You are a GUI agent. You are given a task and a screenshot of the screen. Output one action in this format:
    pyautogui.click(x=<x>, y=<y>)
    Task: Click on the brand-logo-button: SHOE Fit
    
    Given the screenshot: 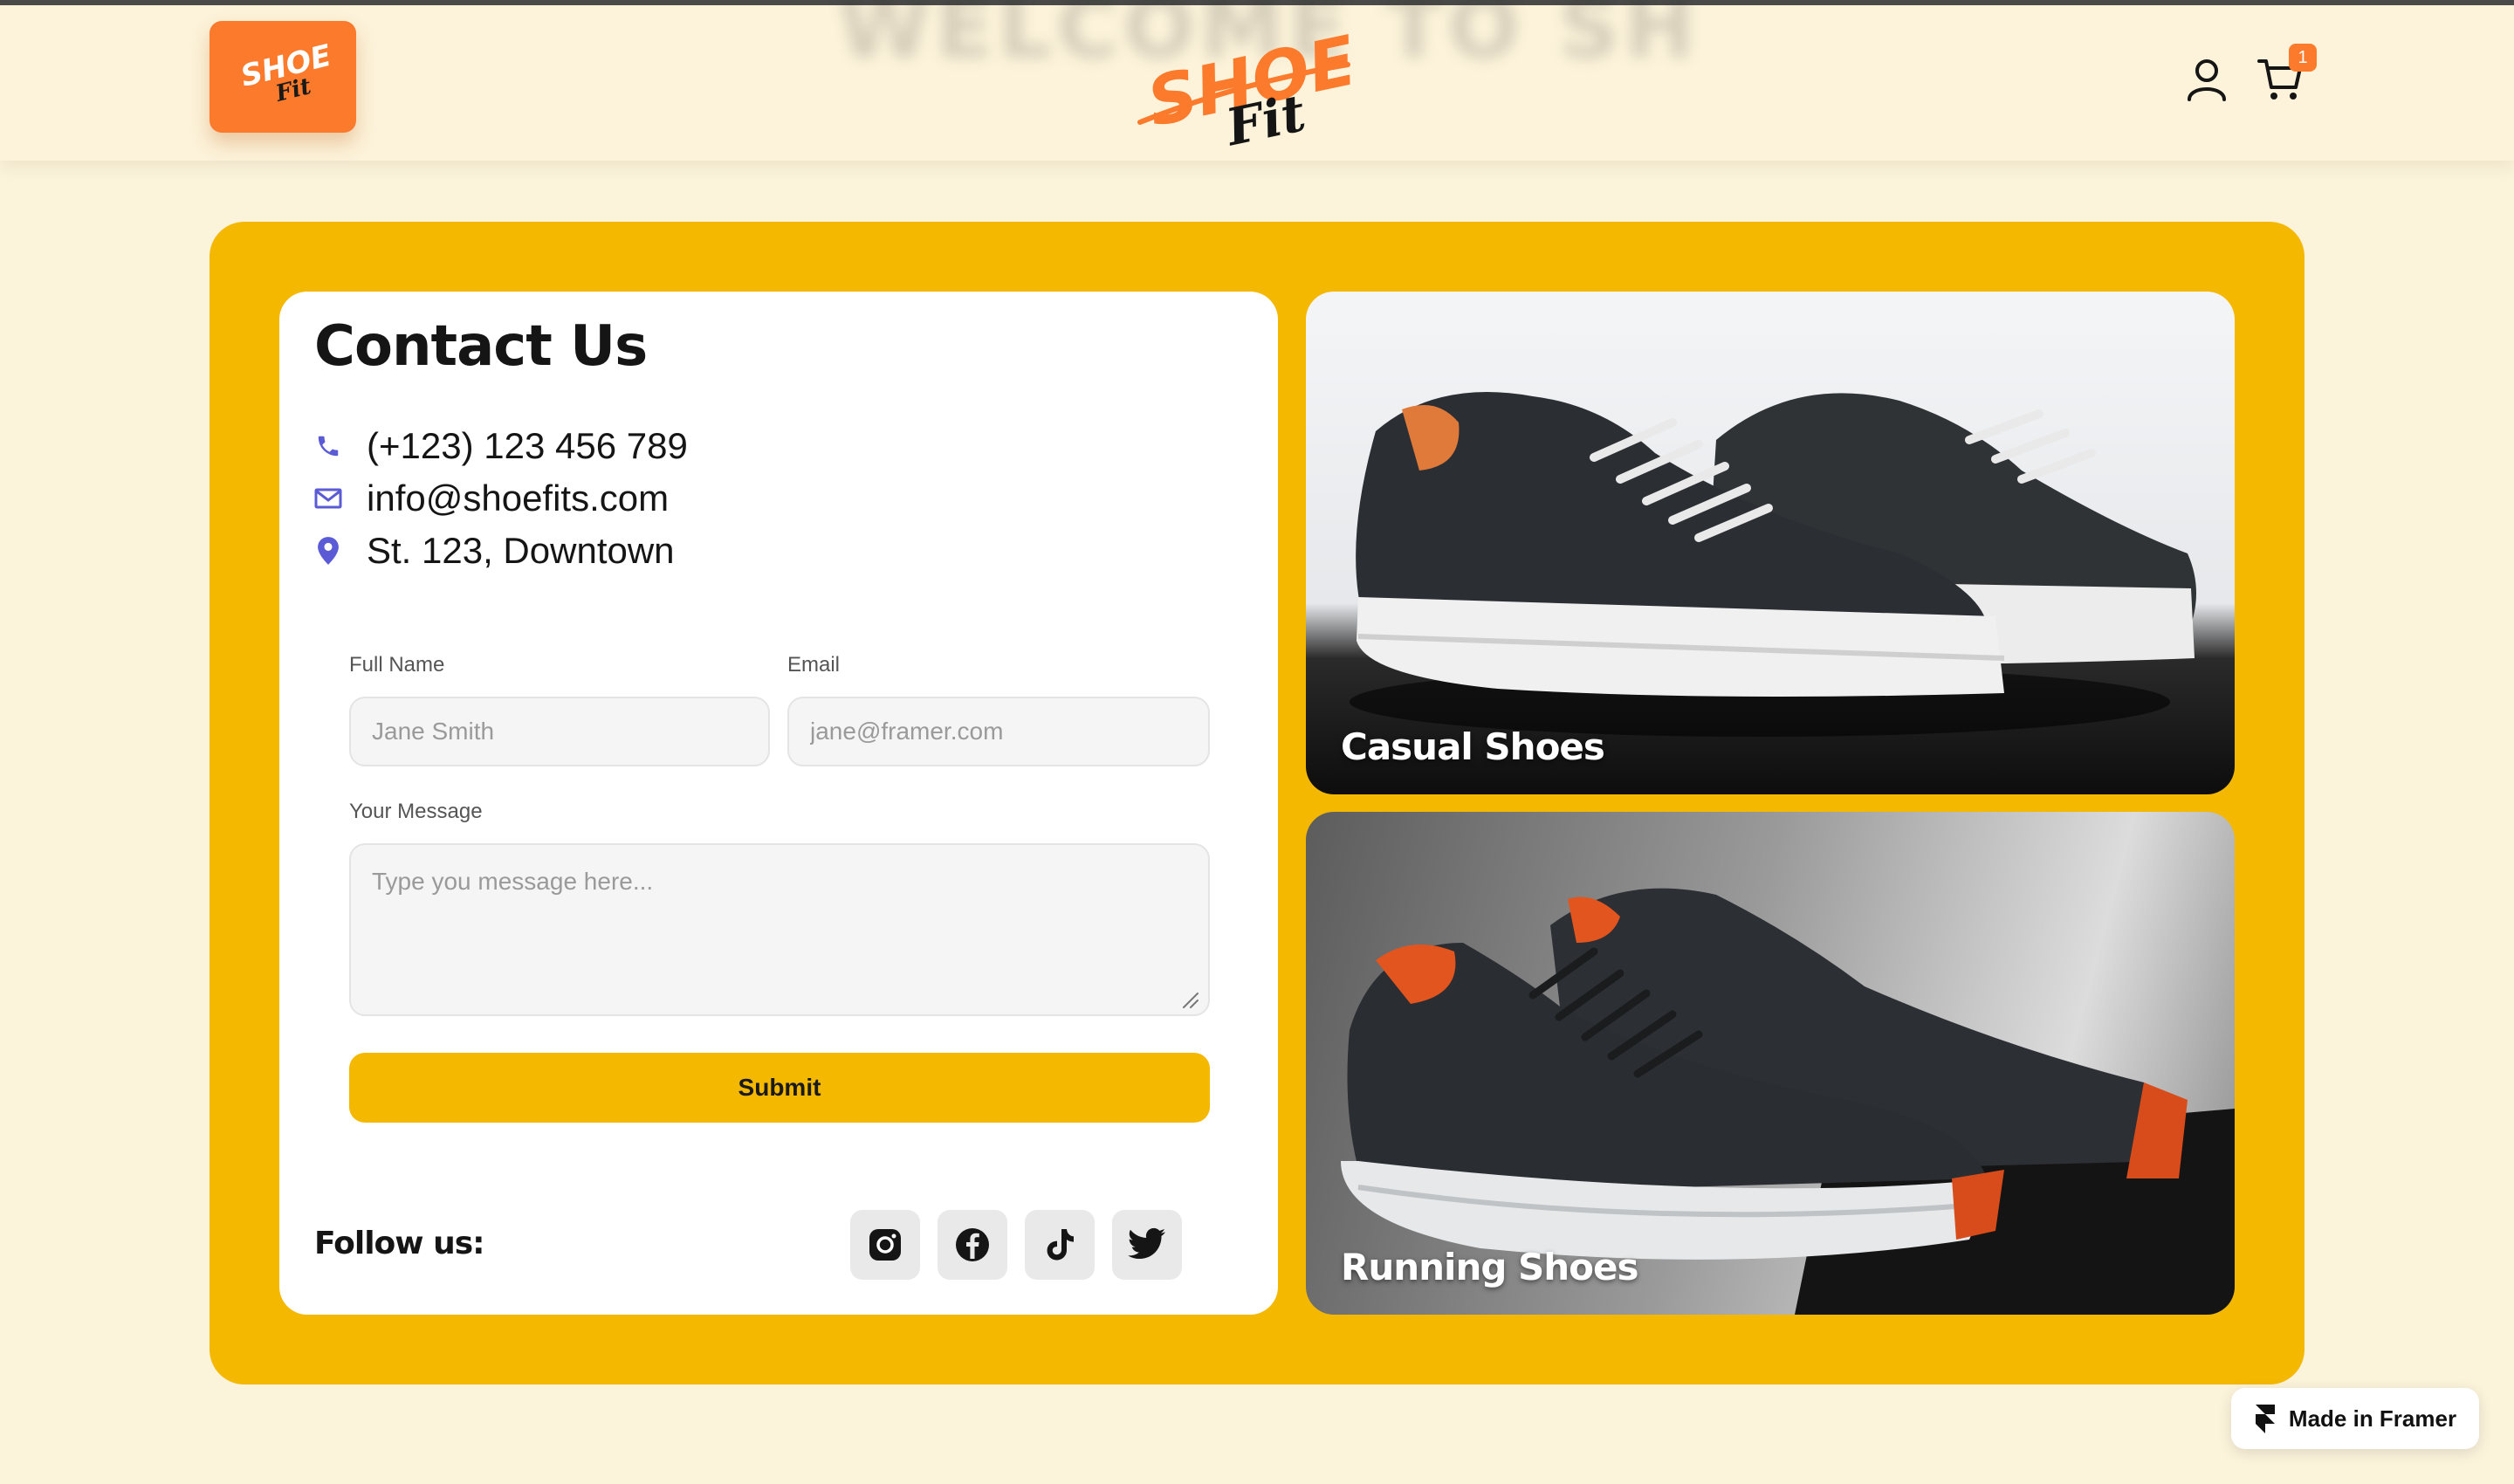 What is the action you would take?
    pyautogui.click(x=283, y=77)
    